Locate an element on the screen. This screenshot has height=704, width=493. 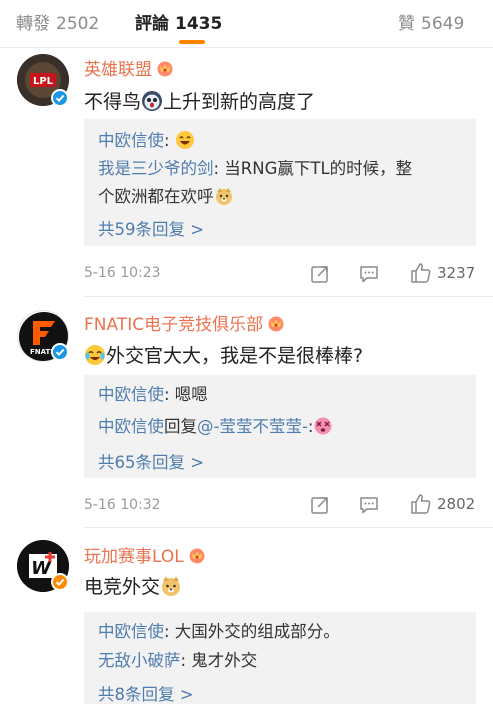
reply-box: 中欧信使: 嗯嗯 中欧信使回复@-莹莹不莹莹-: 共65条回复 > is located at coordinates (280, 426).